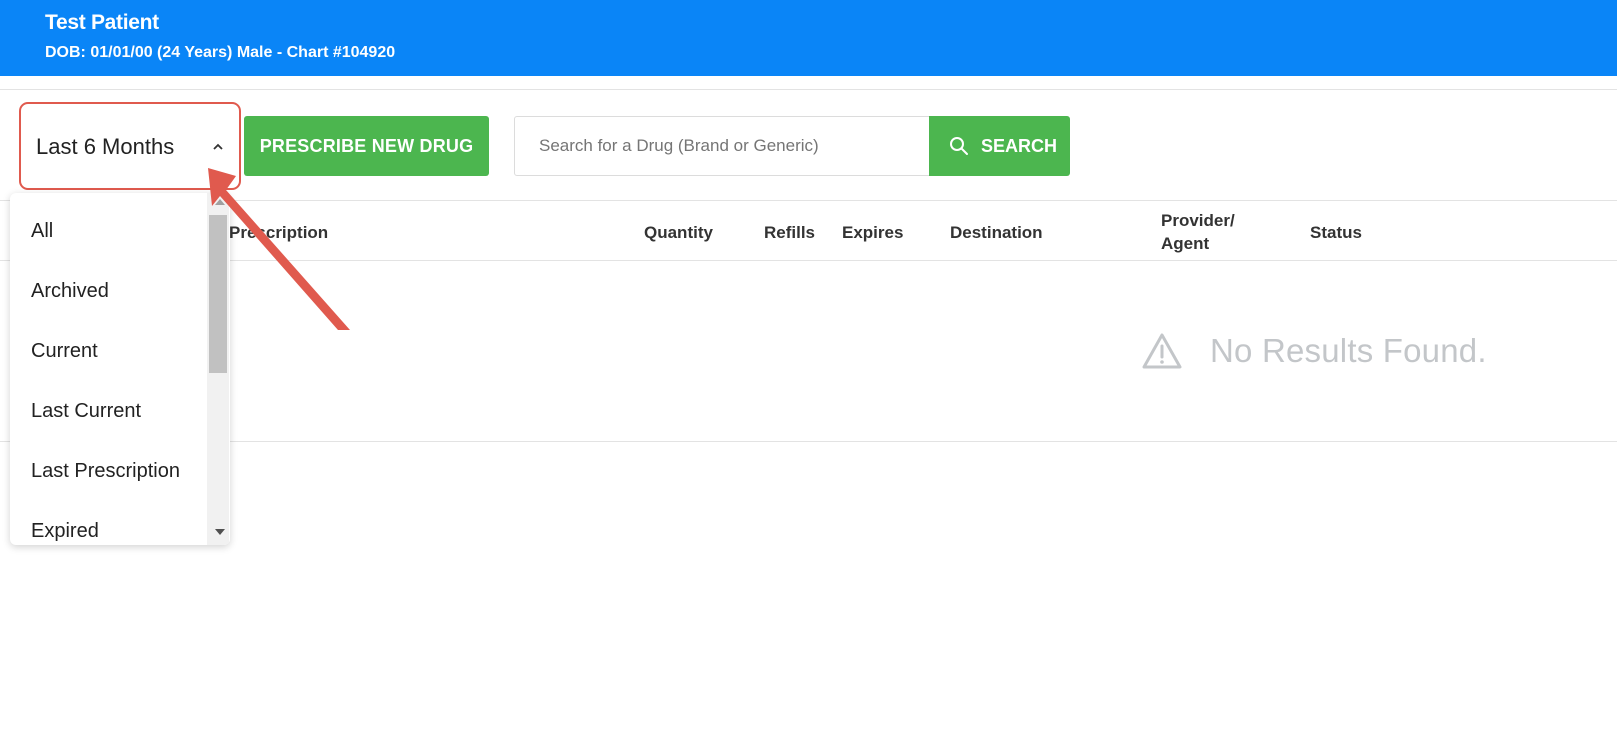 The height and width of the screenshot is (748, 1617). I want to click on toolbar-divider, so click(808, 200).